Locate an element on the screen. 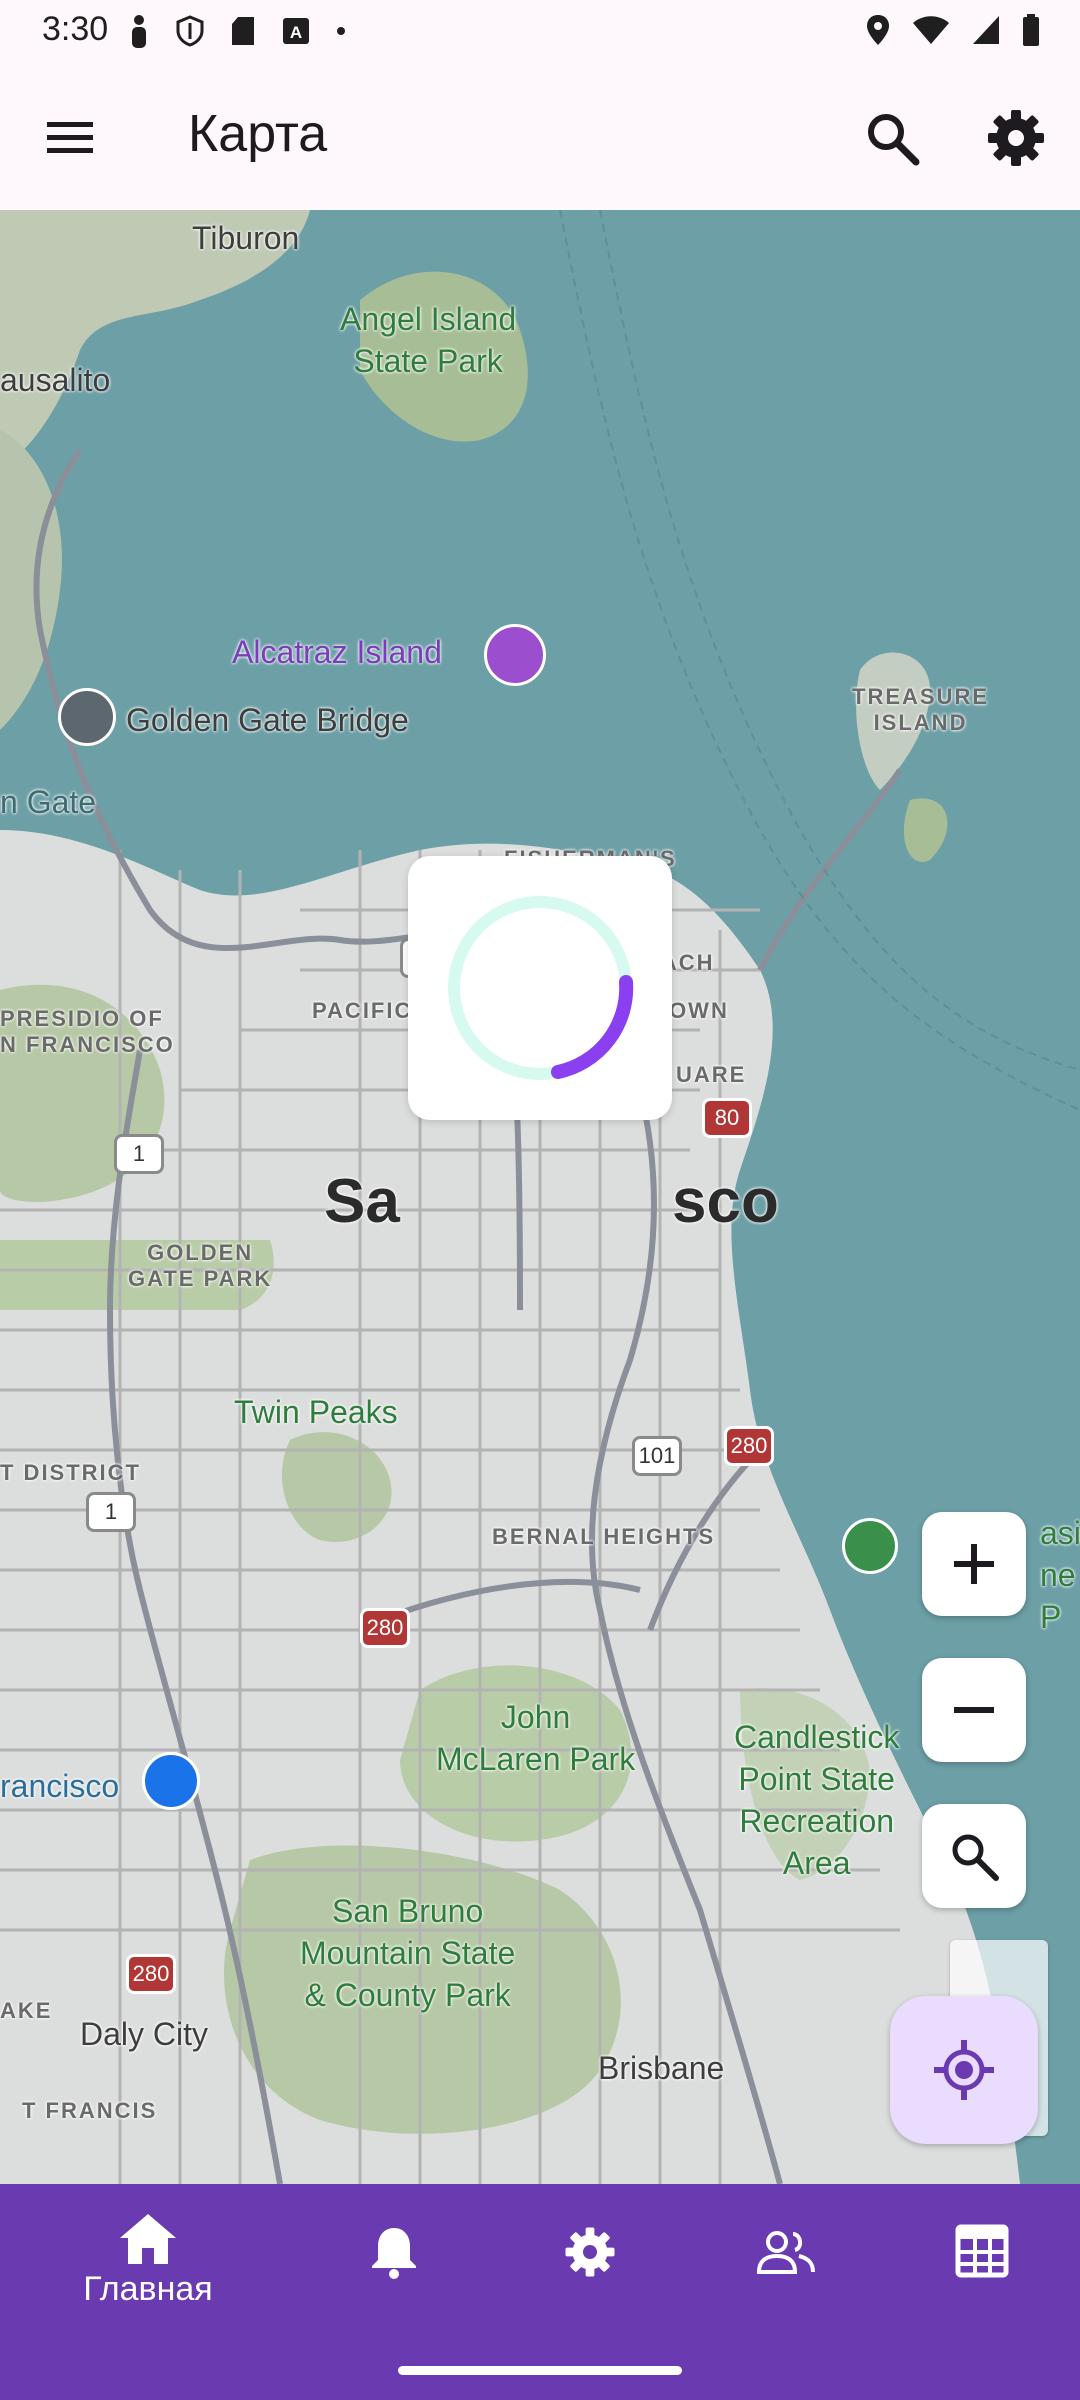  map-label-brisbane: Brisbane is located at coordinates (661, 2068).